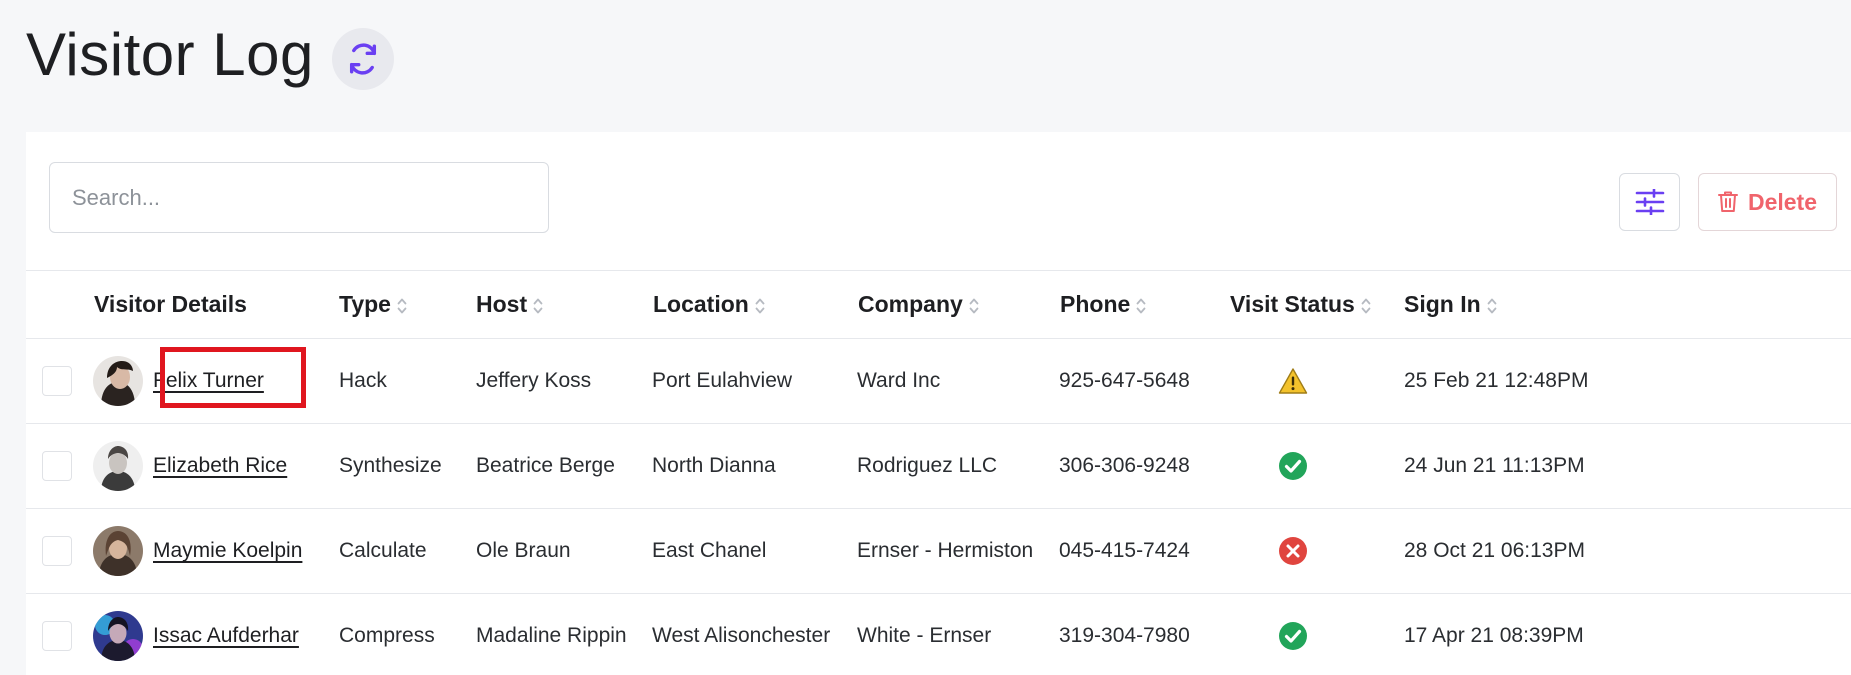 This screenshot has width=1851, height=675. What do you see at coordinates (545, 465) in the screenshot?
I see `visitor-host: Beatrice Berge` at bounding box center [545, 465].